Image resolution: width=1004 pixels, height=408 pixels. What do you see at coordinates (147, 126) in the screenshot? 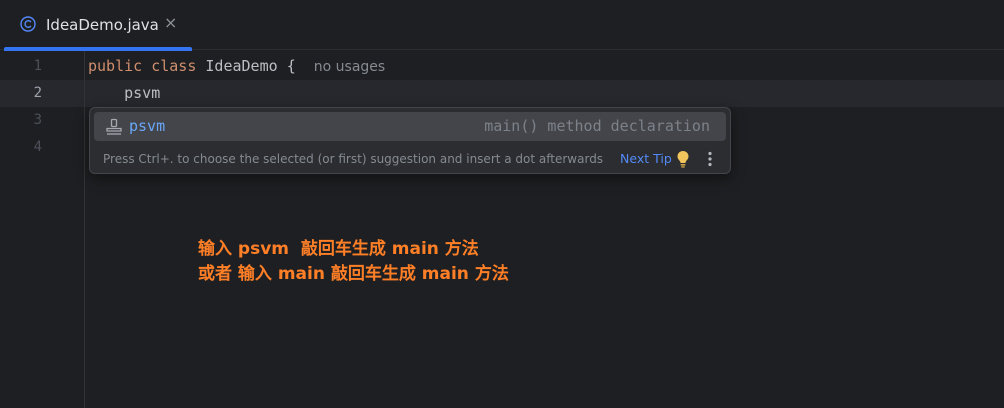
I see `completion-item-name: psvm` at bounding box center [147, 126].